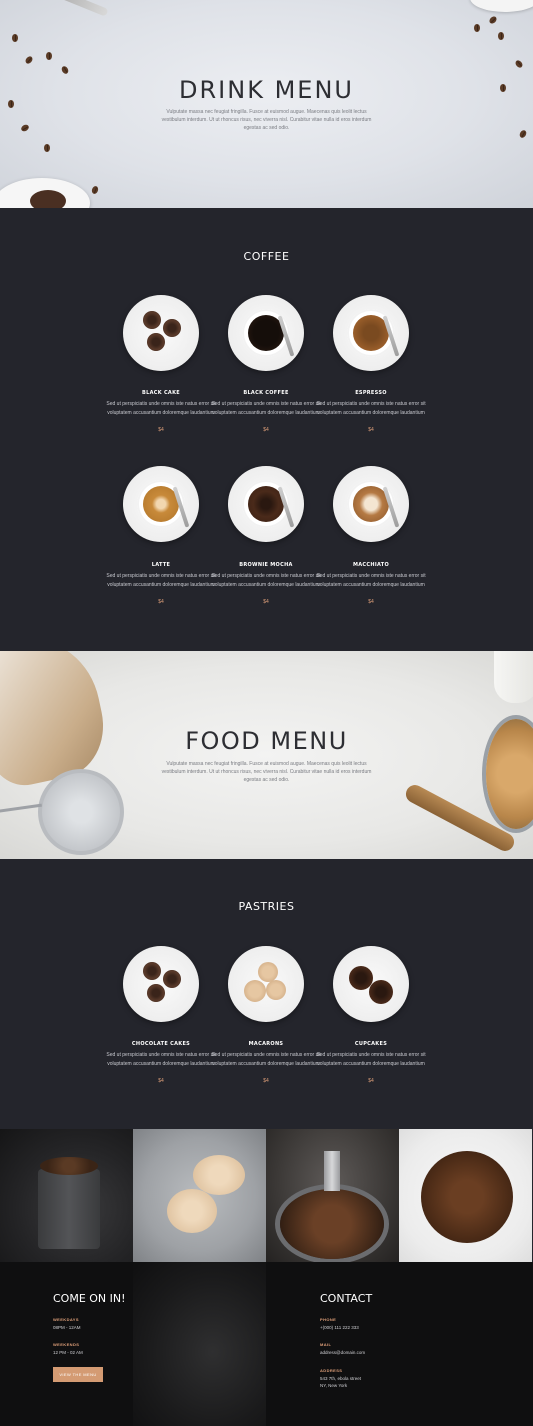 The height and width of the screenshot is (1426, 533). What do you see at coordinates (266, 333) in the screenshot?
I see `black-coffee-image` at bounding box center [266, 333].